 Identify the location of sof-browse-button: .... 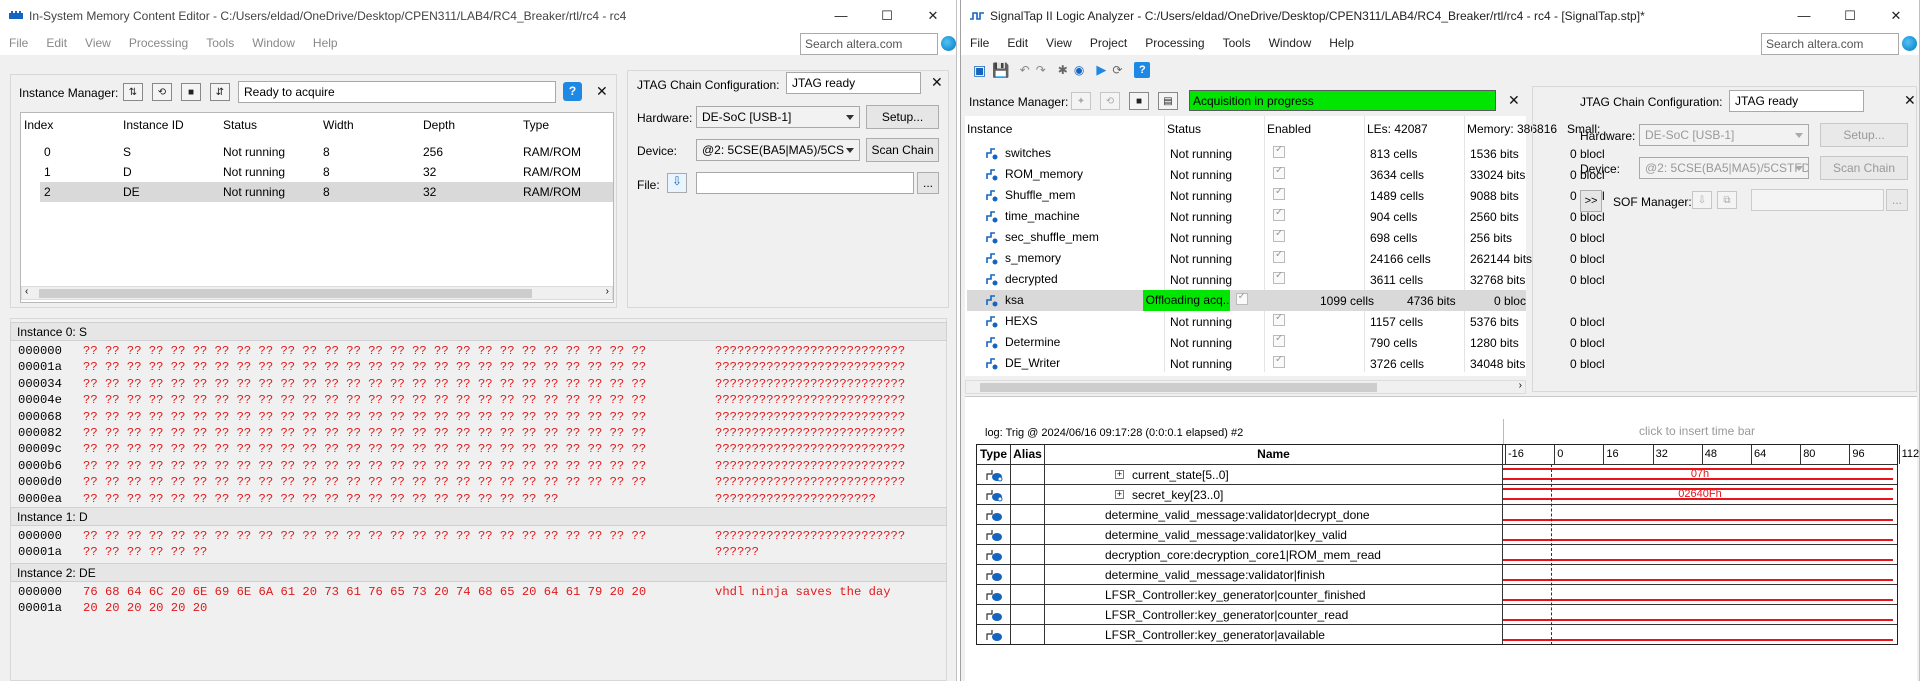
(1897, 200).